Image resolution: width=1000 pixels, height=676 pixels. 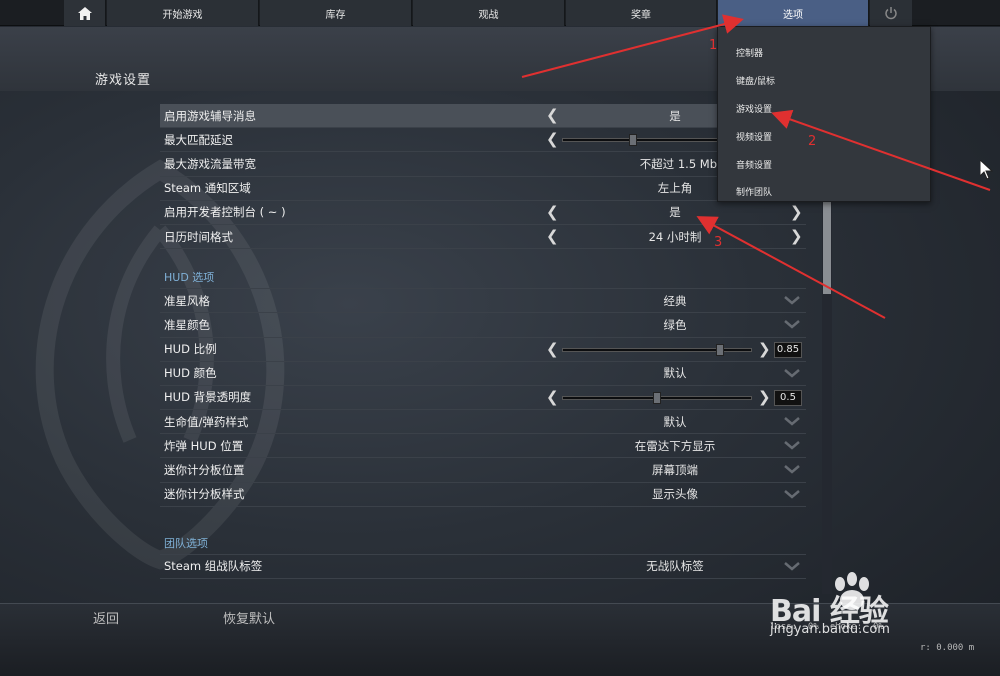 I want to click on setting-row-max-bandwidth: 最大游戏流量带宽 不超过 1.5 Mbps, so click(x=483, y=164).